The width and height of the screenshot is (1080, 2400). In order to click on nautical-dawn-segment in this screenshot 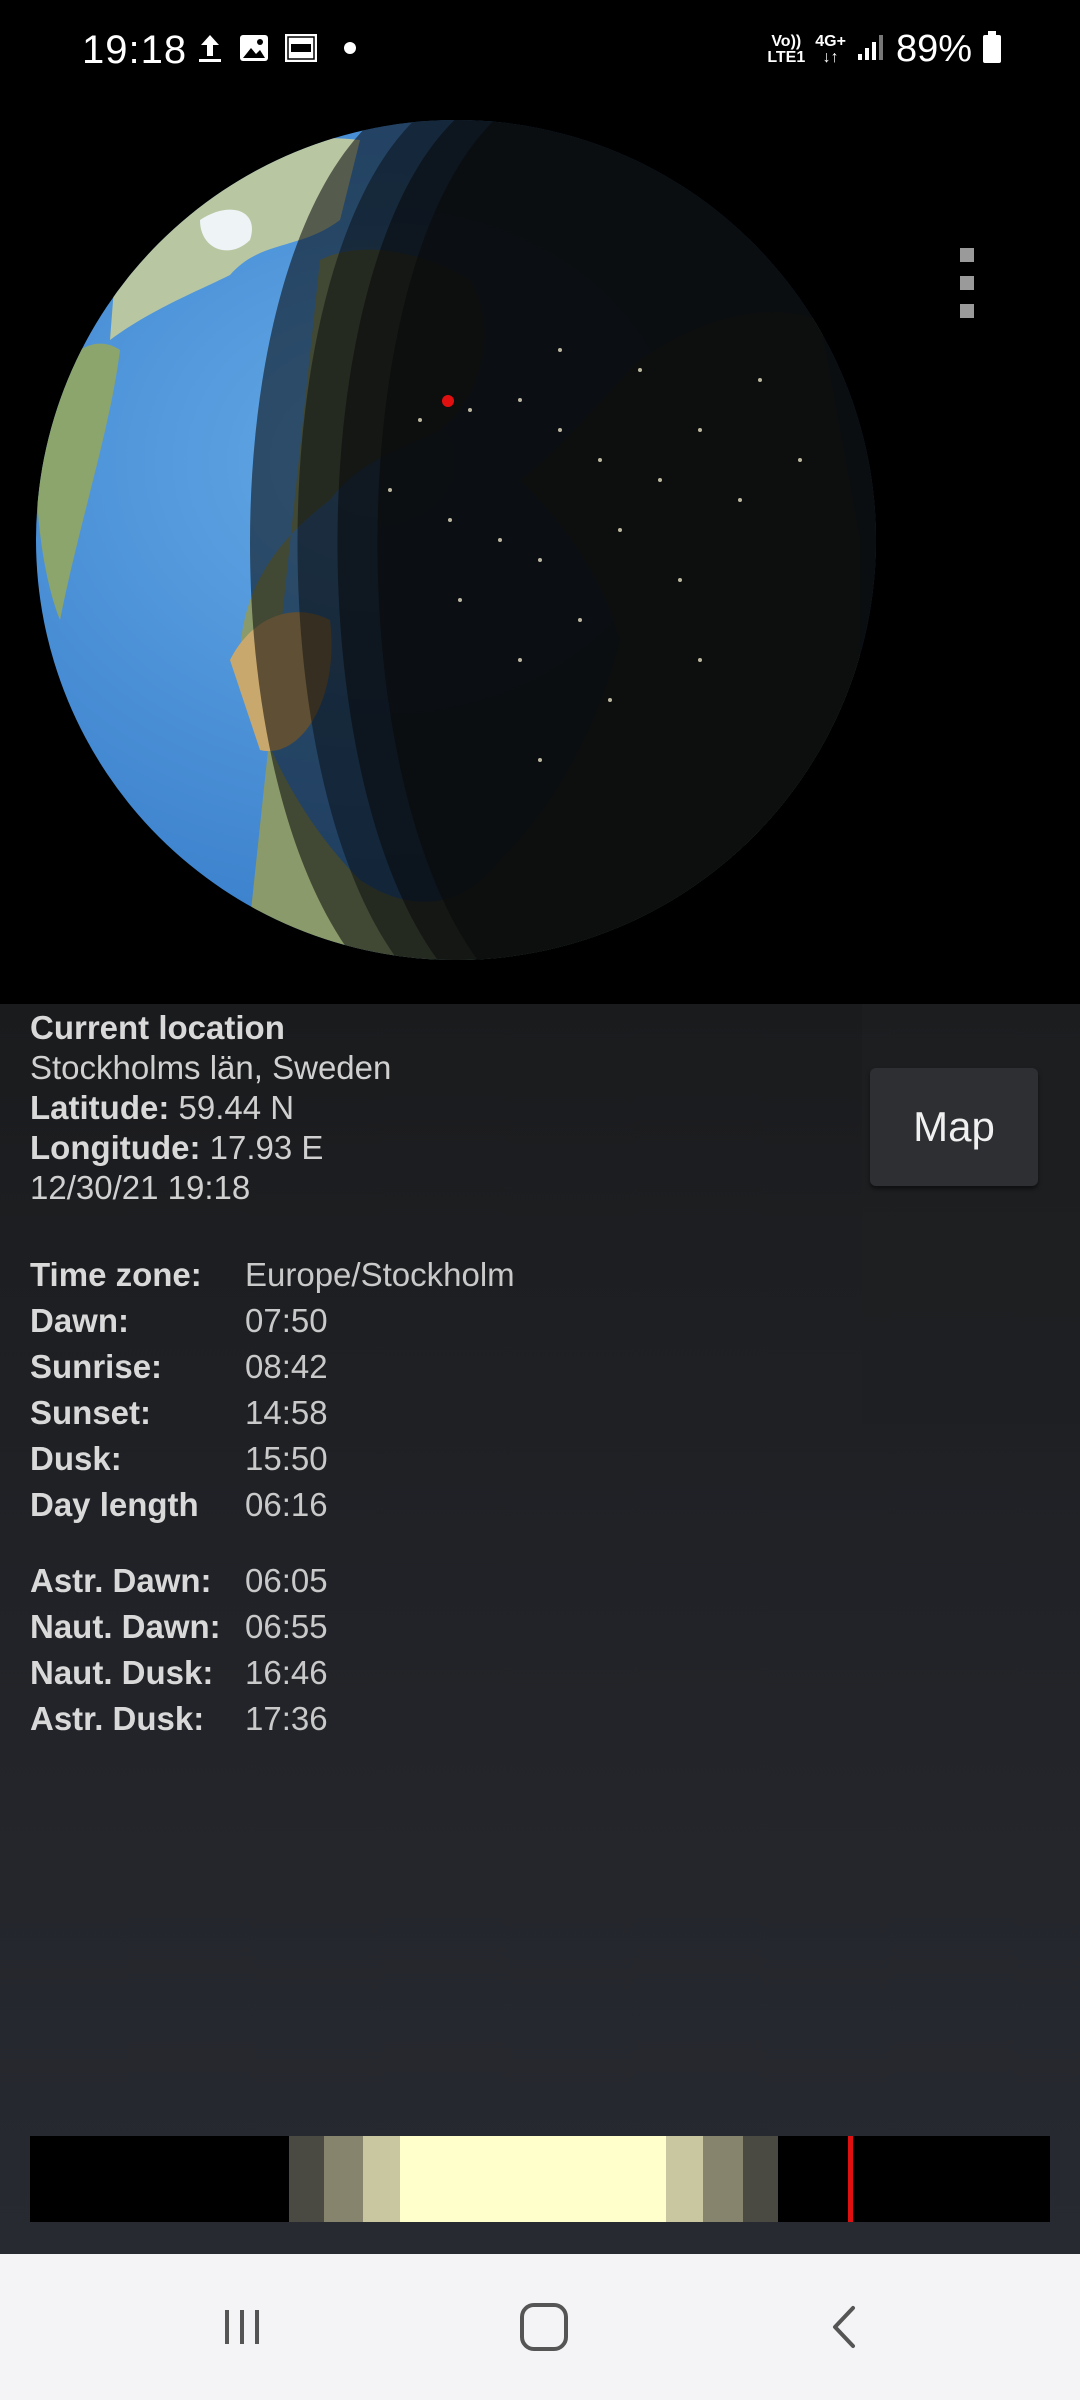, I will do `click(343, 2179)`.